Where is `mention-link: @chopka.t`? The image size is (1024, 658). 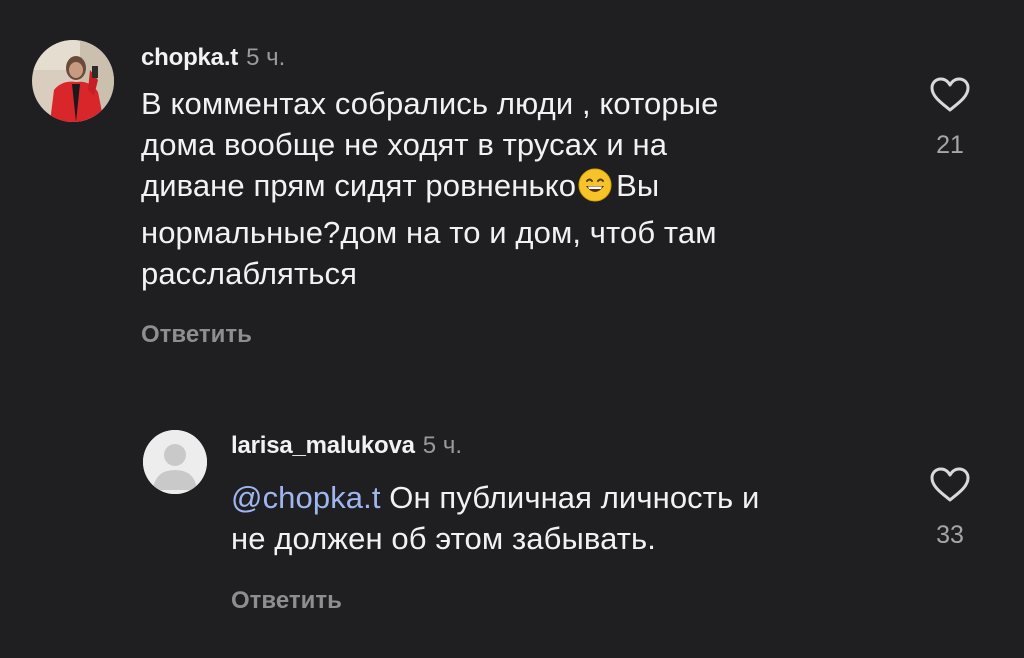
mention-link: @chopka.t is located at coordinates (306, 497).